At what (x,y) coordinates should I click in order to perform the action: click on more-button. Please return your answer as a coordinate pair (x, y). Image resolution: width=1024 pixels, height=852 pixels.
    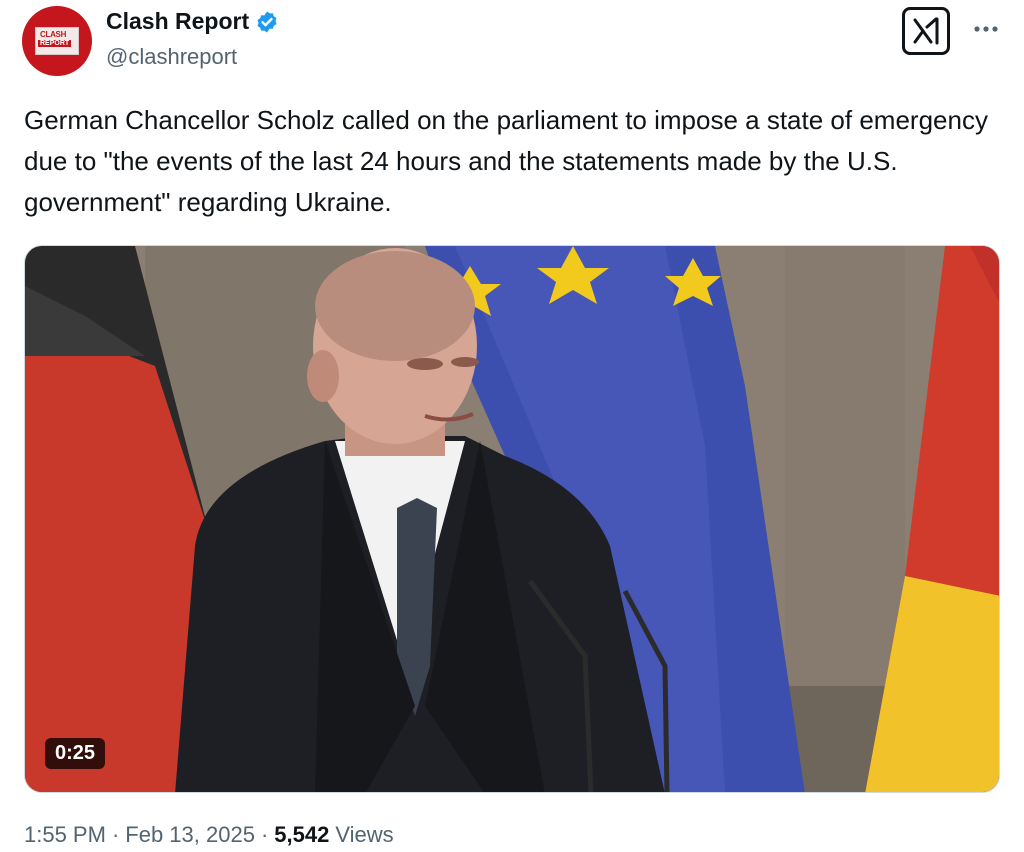
    Looking at the image, I should click on (986, 29).